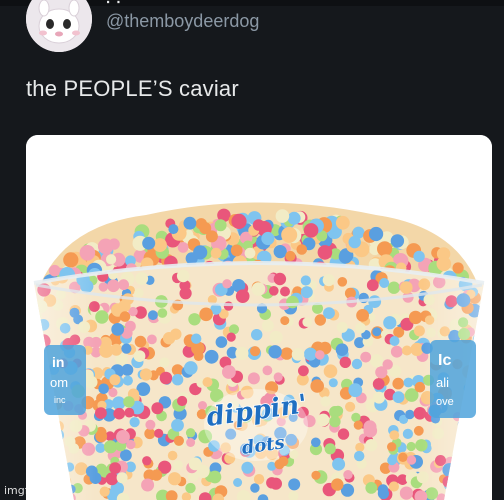  What do you see at coordinates (444, 360) in the screenshot?
I see `cup-label-right-1: Ic` at bounding box center [444, 360].